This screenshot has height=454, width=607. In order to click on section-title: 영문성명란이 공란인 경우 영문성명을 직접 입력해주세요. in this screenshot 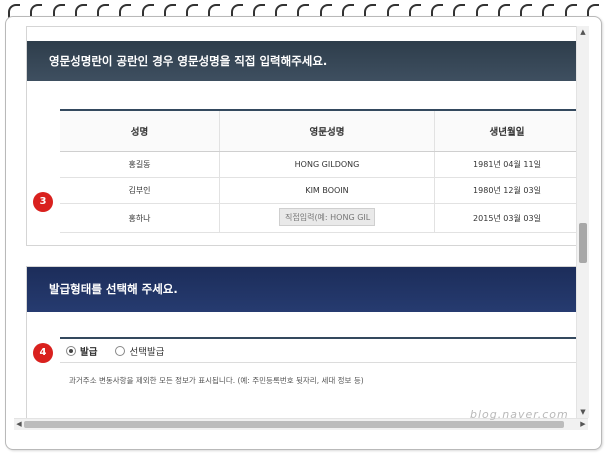, I will do `click(188, 61)`.